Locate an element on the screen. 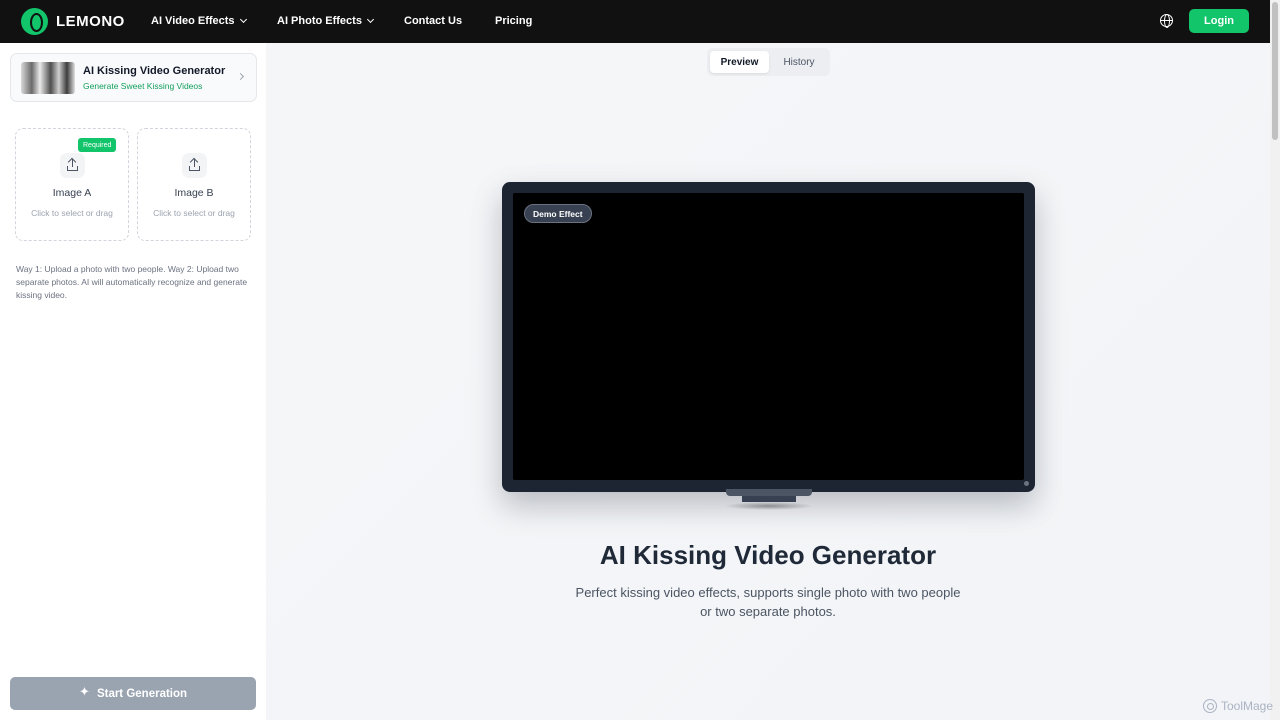  tool-subtitle: Generate Sweet Kissing Videos is located at coordinates (143, 86).